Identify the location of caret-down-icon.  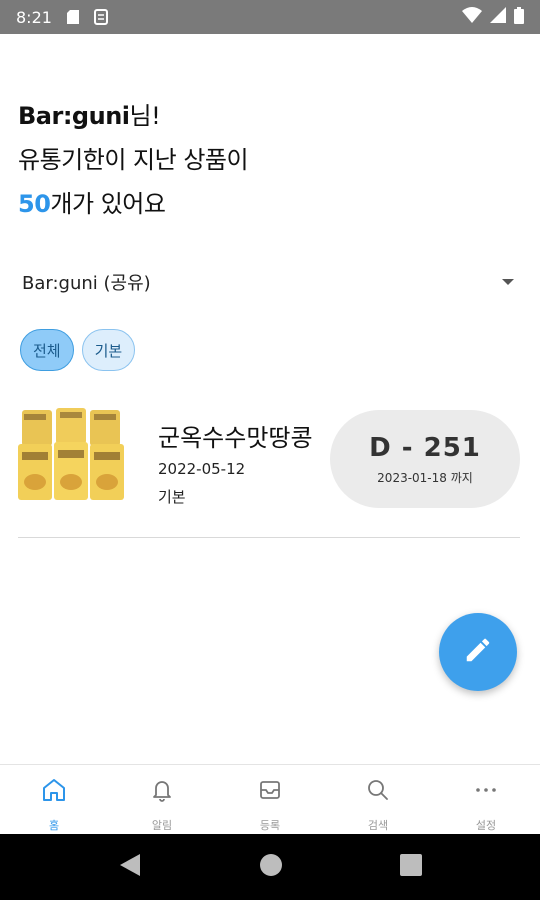
(508, 282).